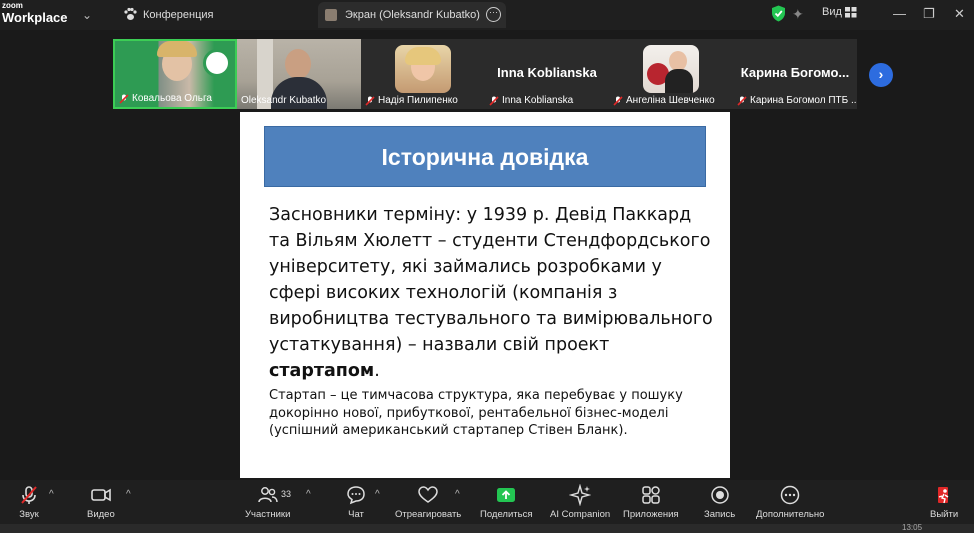 This screenshot has height=533, width=974. I want to click on sparkle-icon: ✦, so click(798, 14).